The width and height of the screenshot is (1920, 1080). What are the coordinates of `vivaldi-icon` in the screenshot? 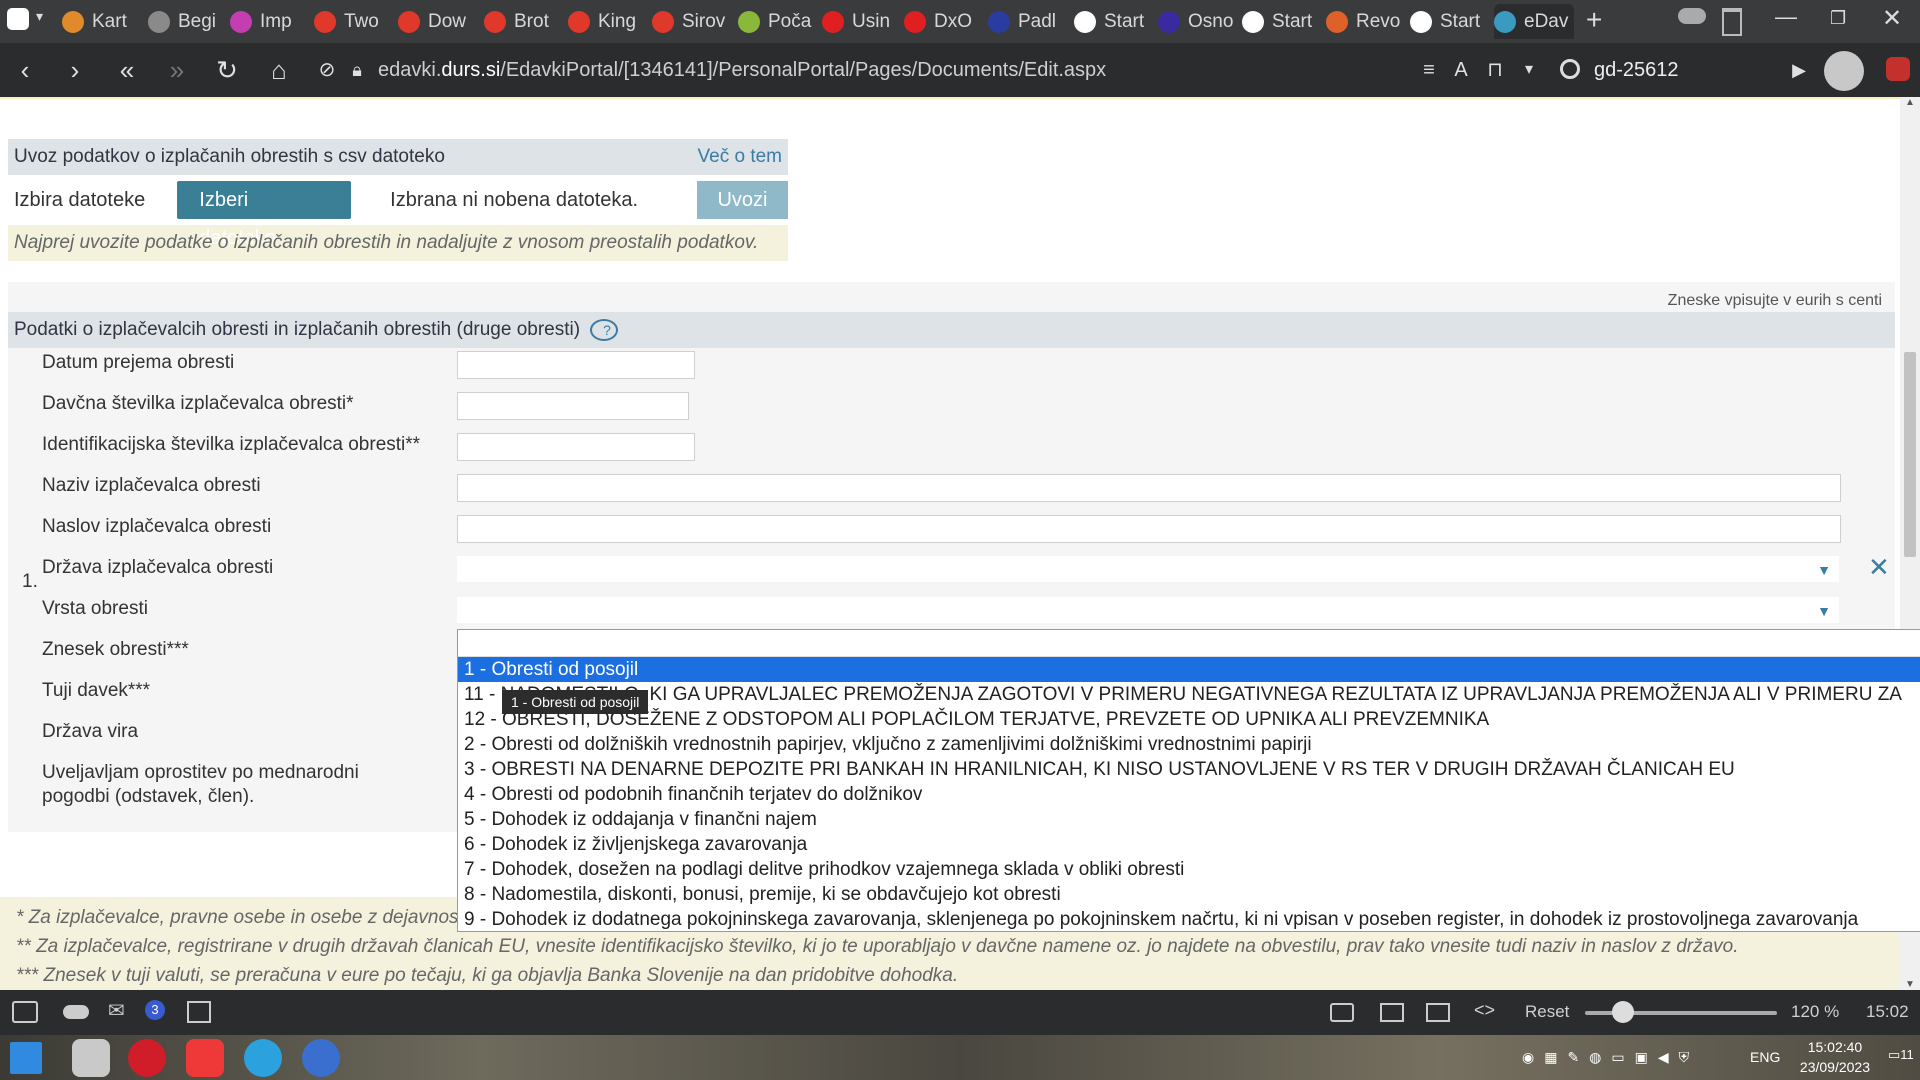 It's located at (205, 1058).